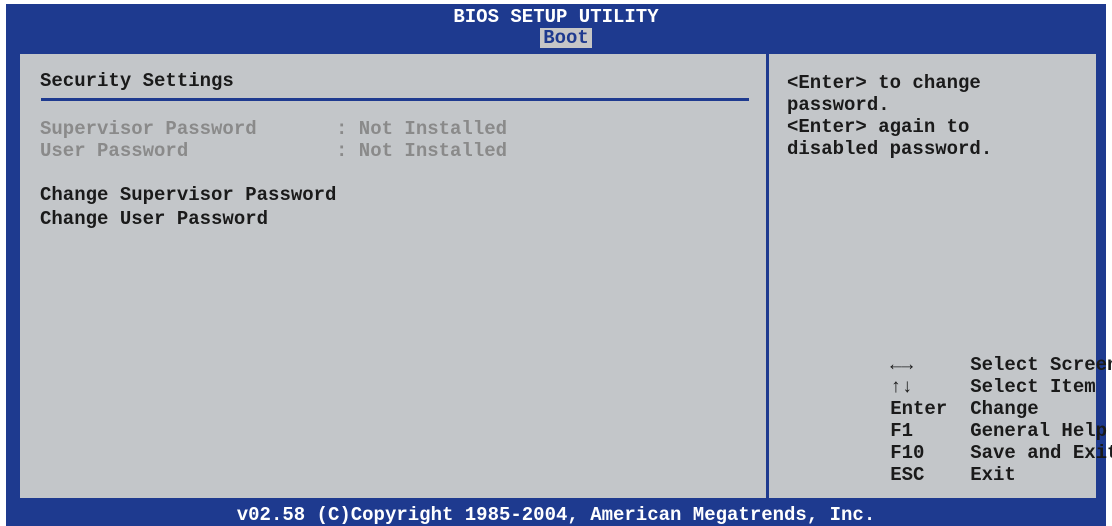 The height and width of the screenshot is (526, 1112). Describe the element at coordinates (838, 105) in the screenshot. I see `help-text-line: password.` at that location.